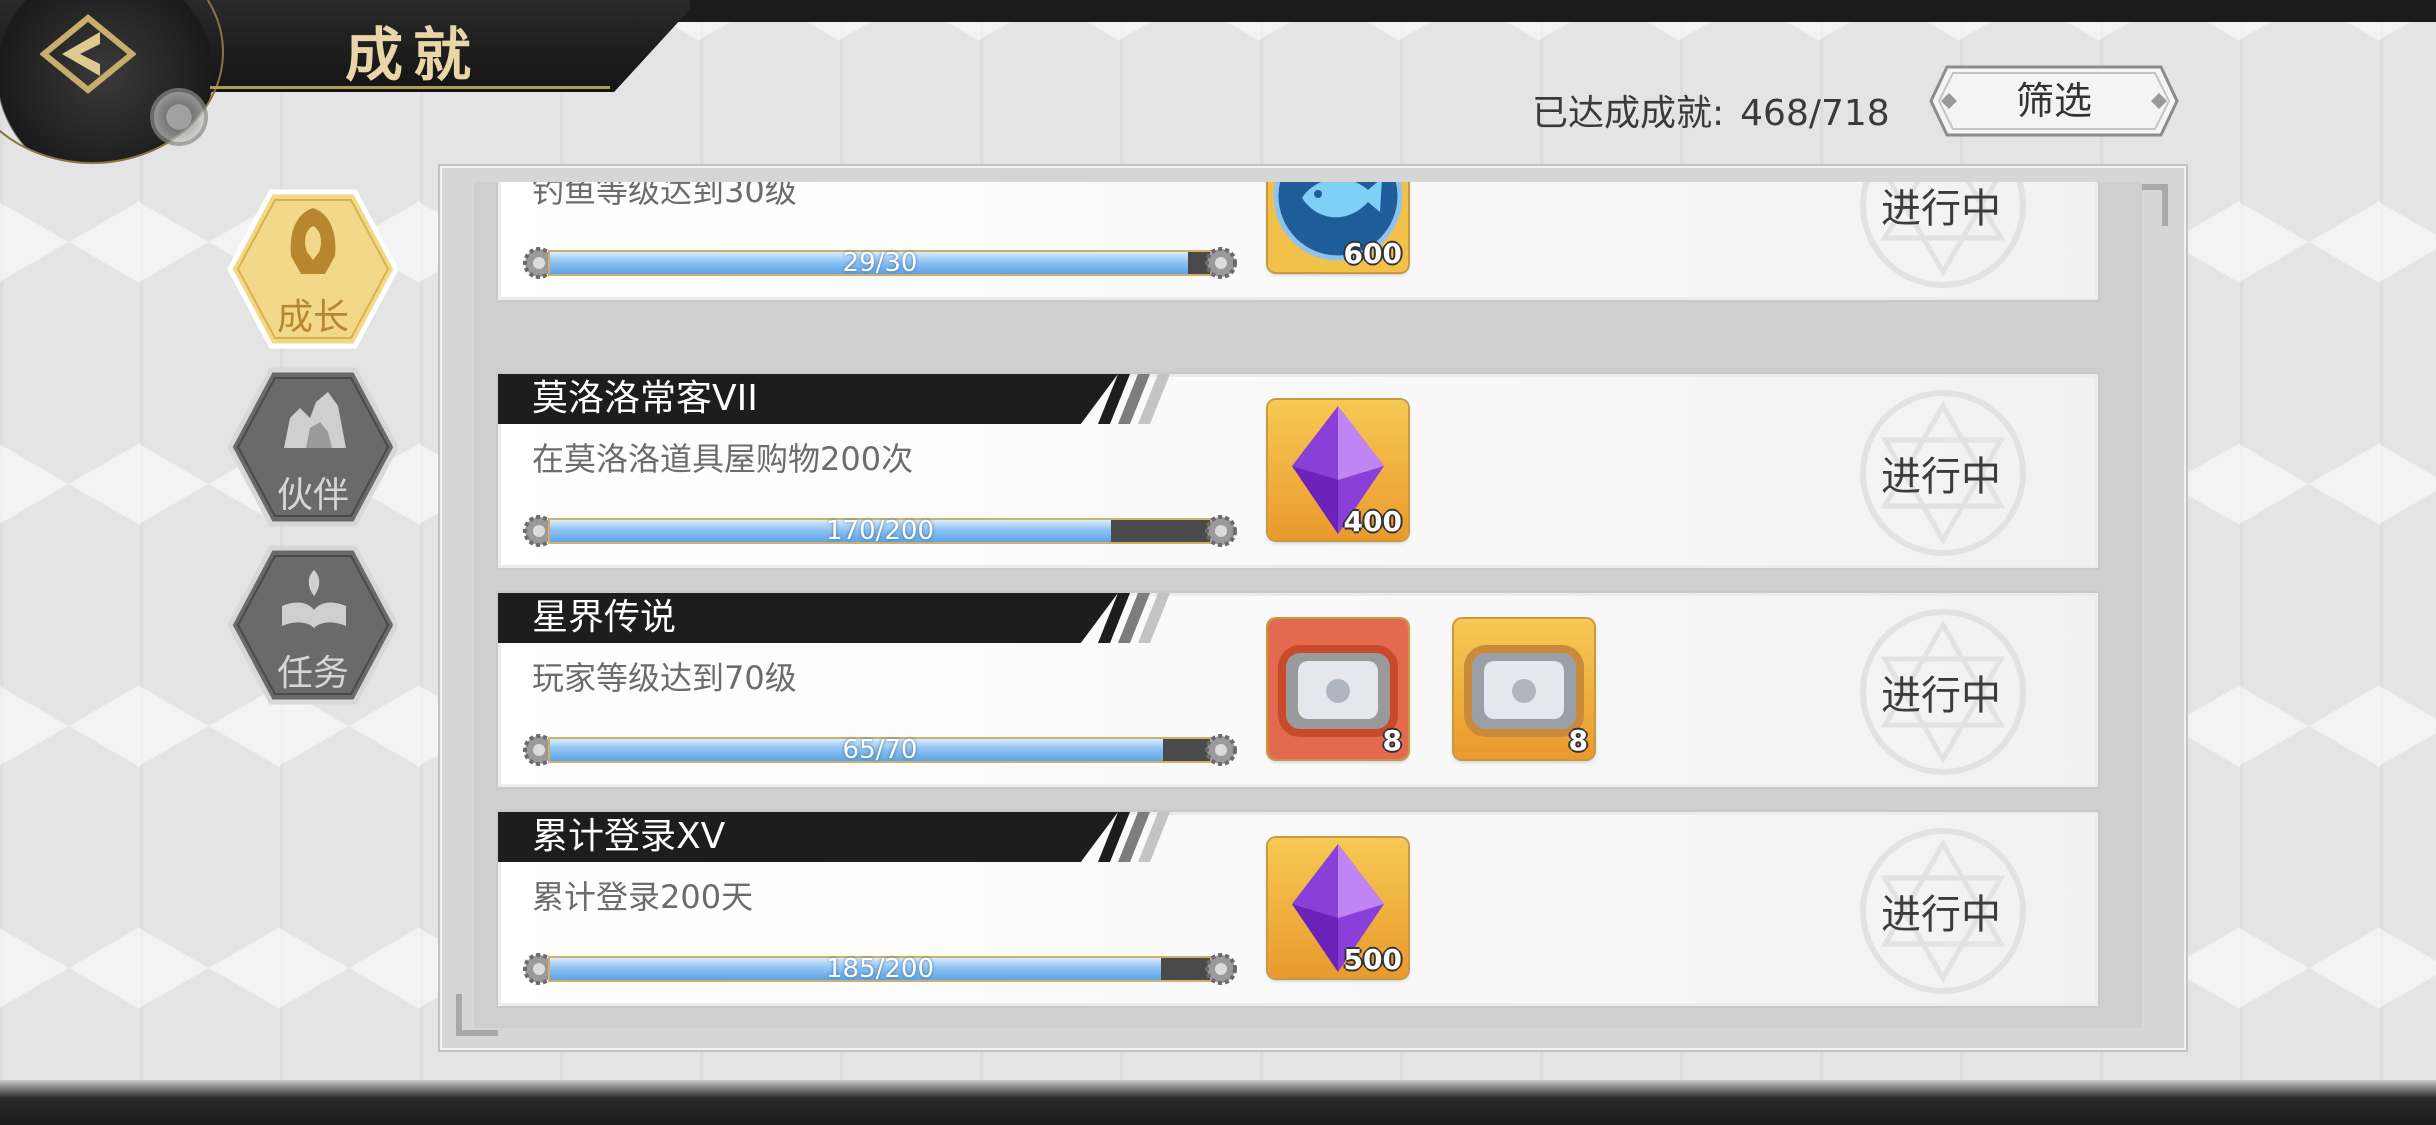  Describe the element at coordinates (664, 678) in the screenshot. I see `achievement-desc: 玩家等级达到70级` at that location.